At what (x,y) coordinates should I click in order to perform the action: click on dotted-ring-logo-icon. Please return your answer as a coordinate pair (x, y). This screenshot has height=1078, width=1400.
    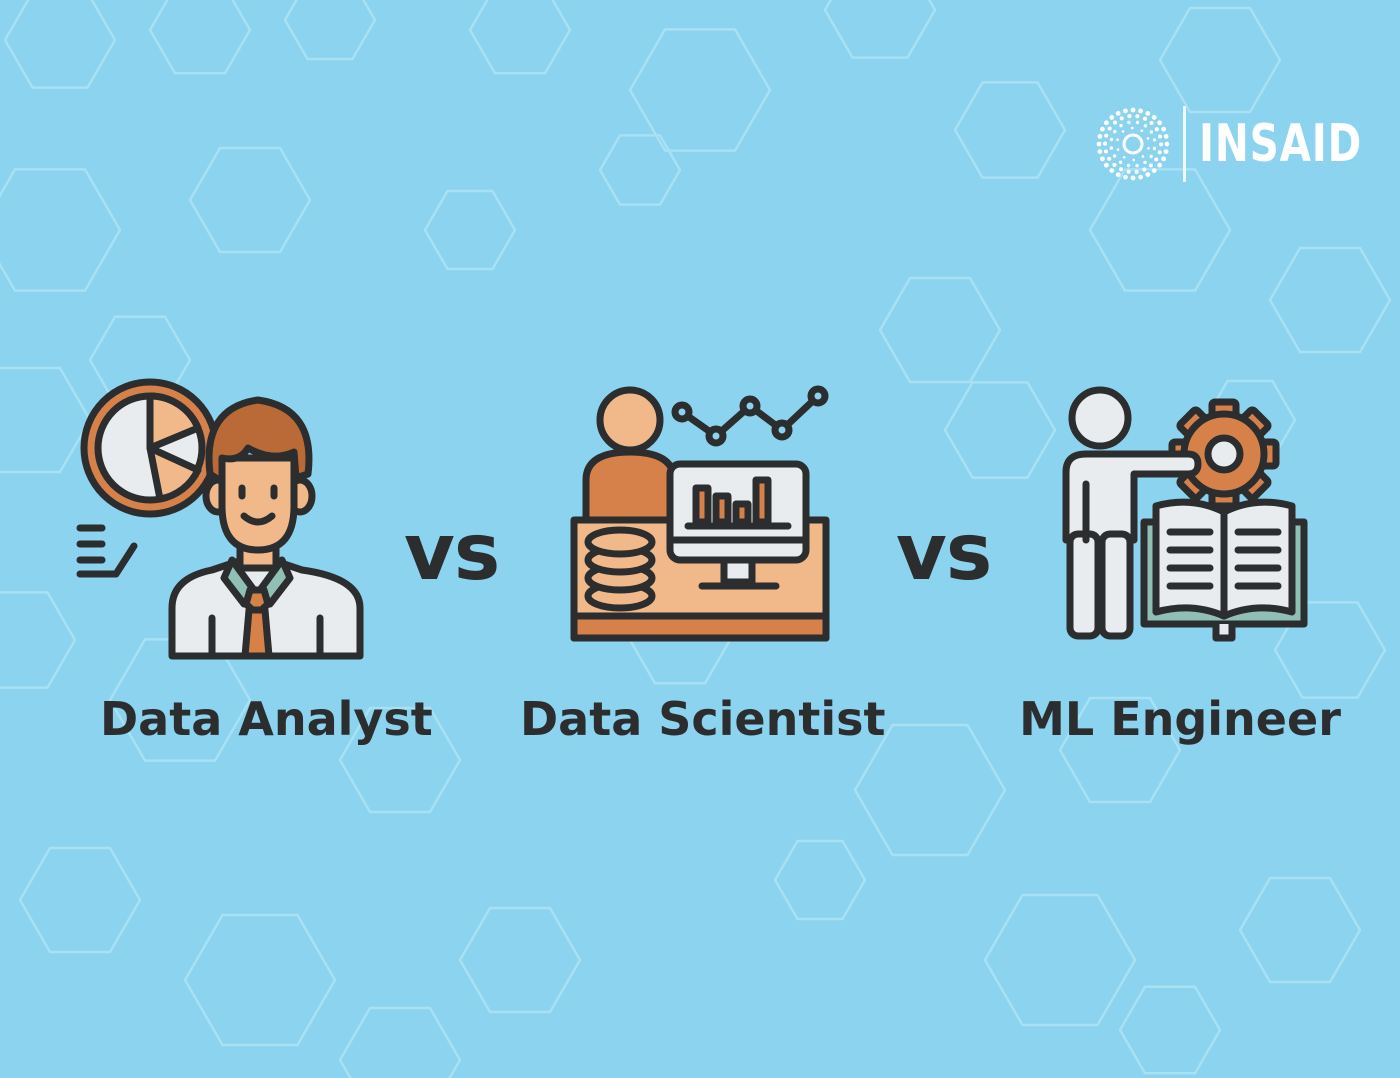
    Looking at the image, I should click on (1133, 144).